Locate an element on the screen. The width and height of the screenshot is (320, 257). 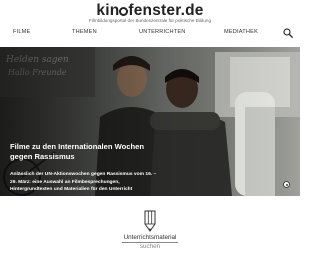
search-icon is located at coordinates (288, 33).